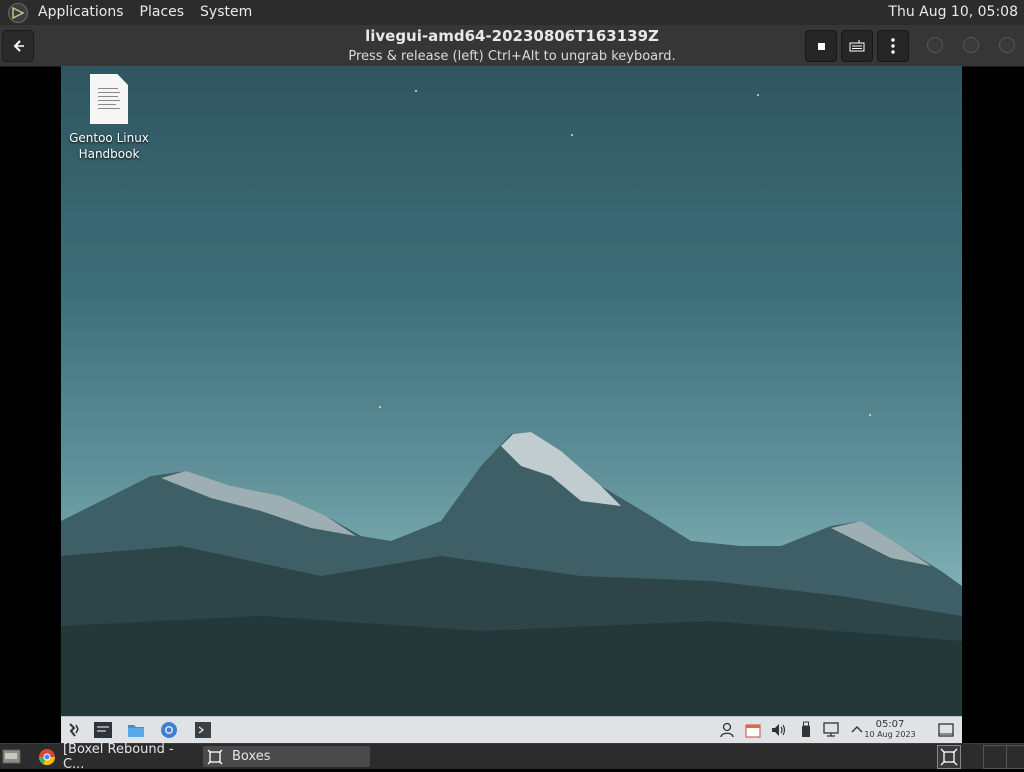 The height and width of the screenshot is (772, 1024). I want to click on menu-dots-icon, so click(893, 46).